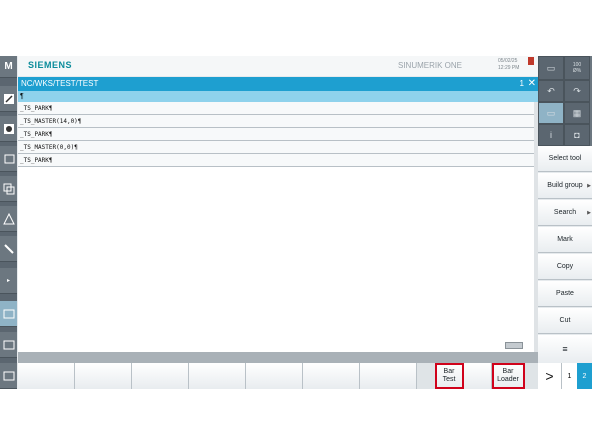 Image resolution: width=592 pixels, height=444 pixels. I want to click on arrow-right-icon: ▭, so click(551, 67).